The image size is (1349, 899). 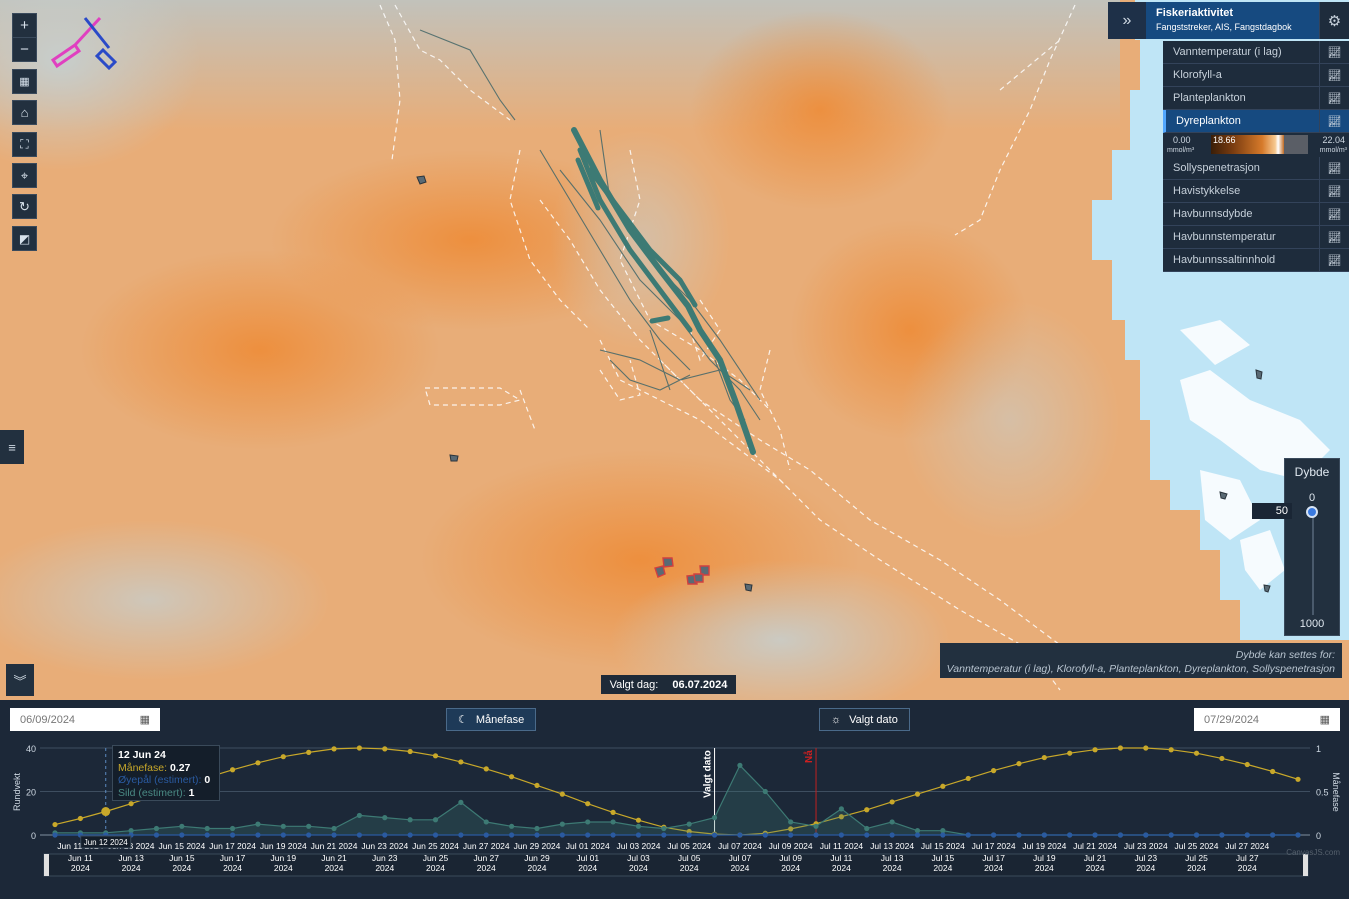 What do you see at coordinates (46, 865) in the screenshot?
I see `navigator-handle-left` at bounding box center [46, 865].